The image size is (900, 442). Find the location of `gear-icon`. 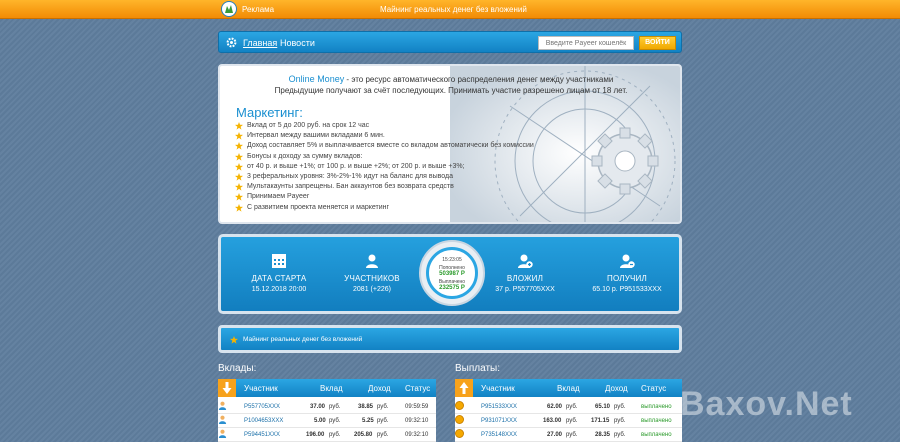

gear-icon is located at coordinates (231, 42).